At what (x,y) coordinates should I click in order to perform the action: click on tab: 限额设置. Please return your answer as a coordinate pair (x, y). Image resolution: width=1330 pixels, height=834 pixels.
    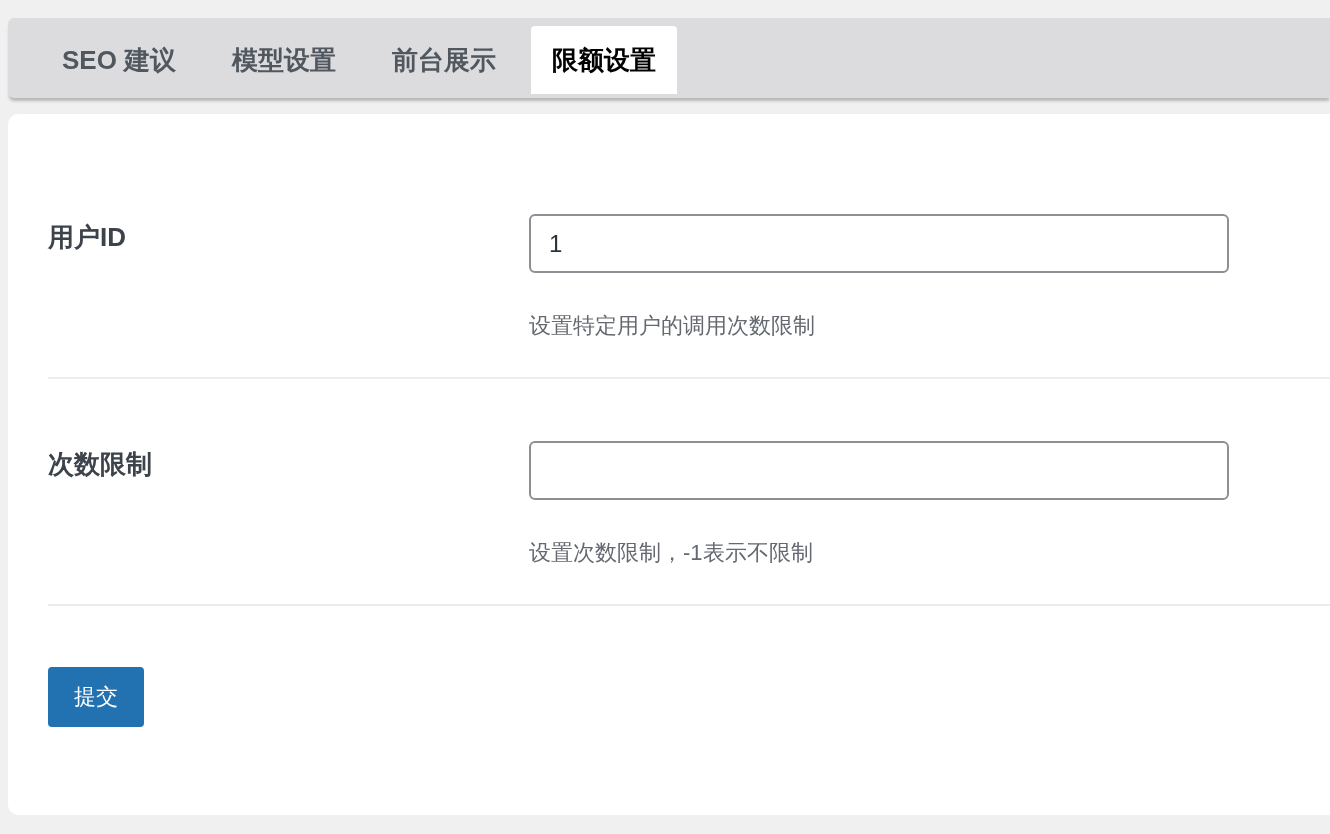
    Looking at the image, I should click on (604, 60).